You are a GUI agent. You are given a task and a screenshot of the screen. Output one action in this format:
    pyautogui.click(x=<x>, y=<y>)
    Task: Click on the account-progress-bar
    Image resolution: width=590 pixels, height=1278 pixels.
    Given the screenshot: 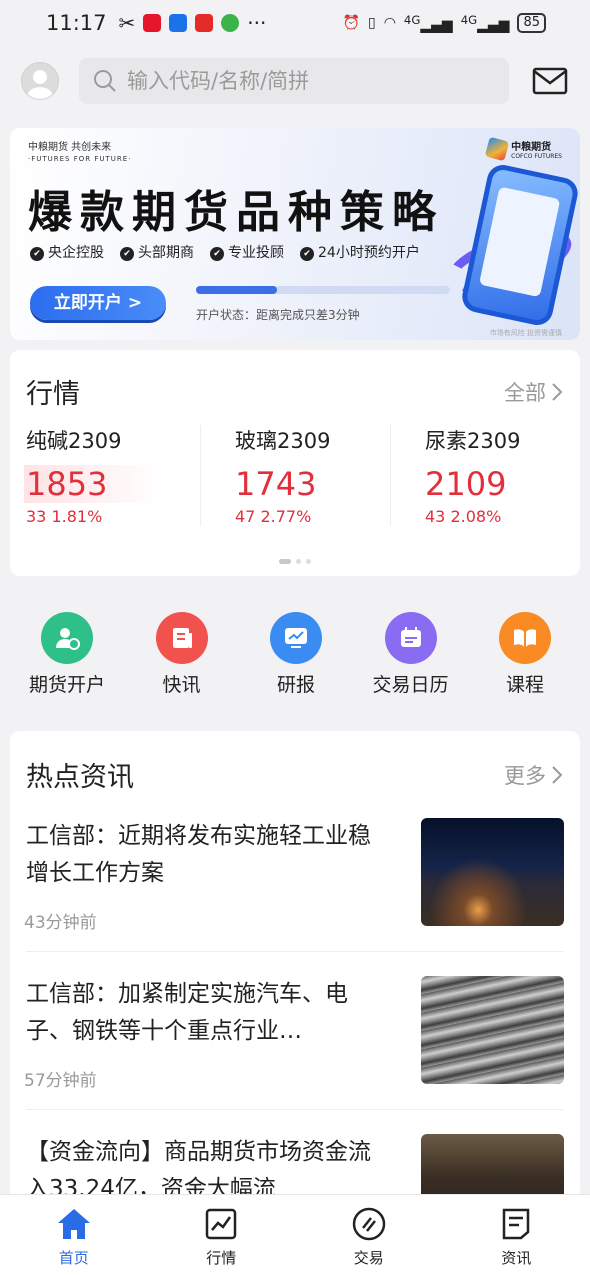 What is the action you would take?
    pyautogui.click(x=323, y=290)
    